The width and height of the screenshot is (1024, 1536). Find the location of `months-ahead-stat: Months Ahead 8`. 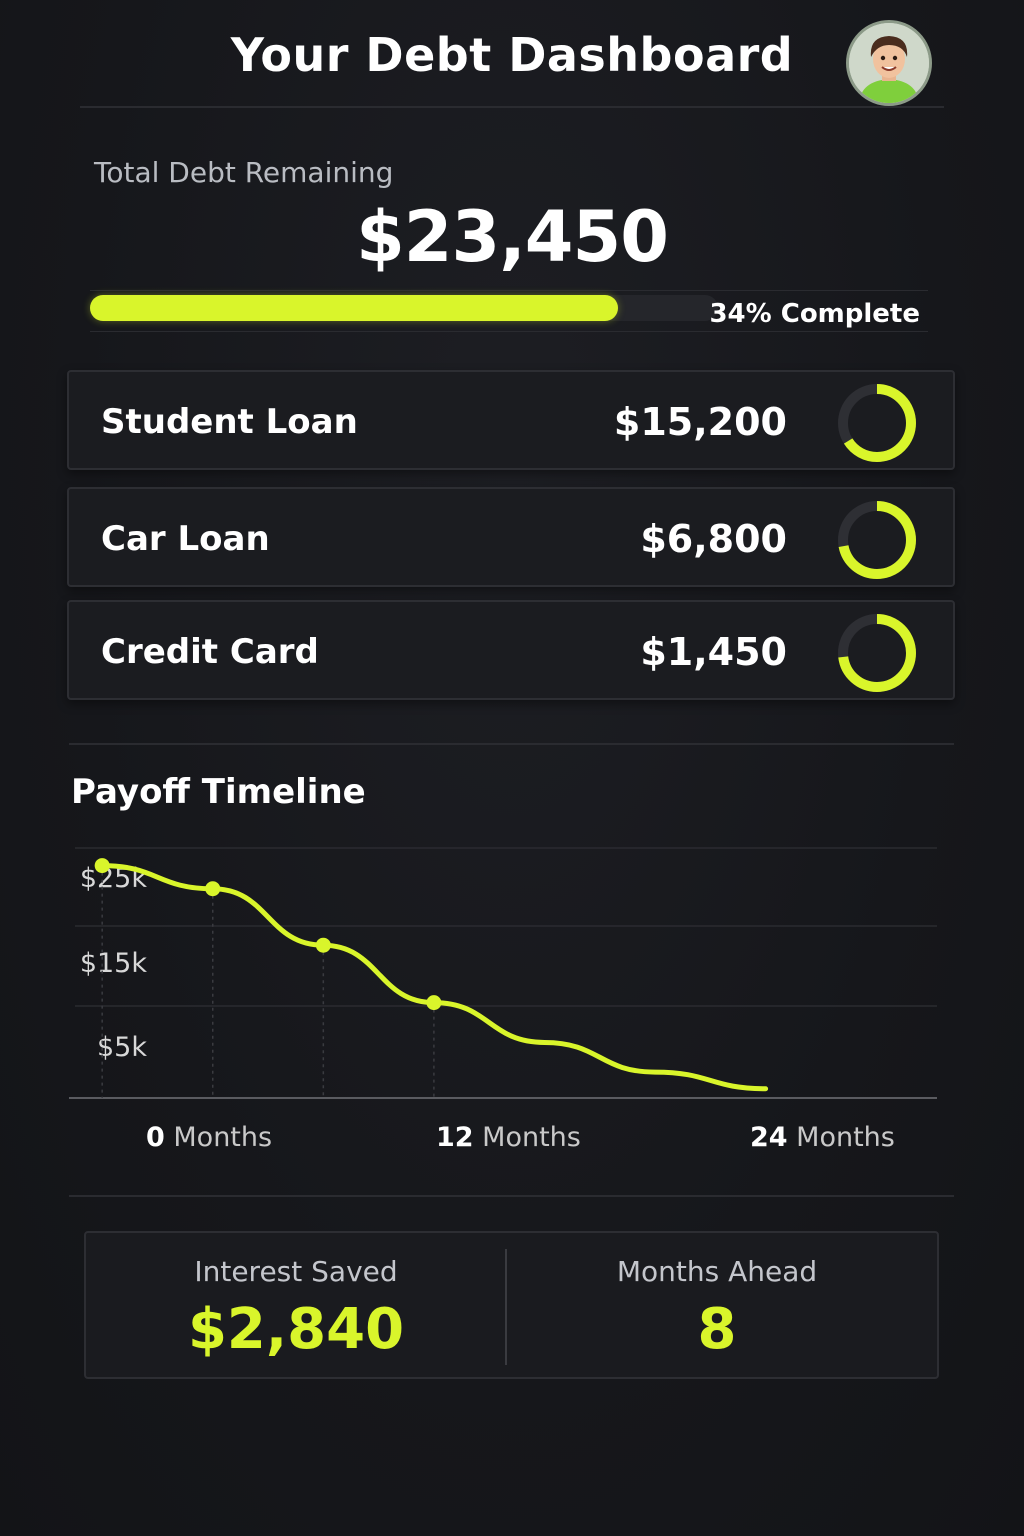

months-ahead-stat: Months Ahead 8 is located at coordinates (717, 1307).